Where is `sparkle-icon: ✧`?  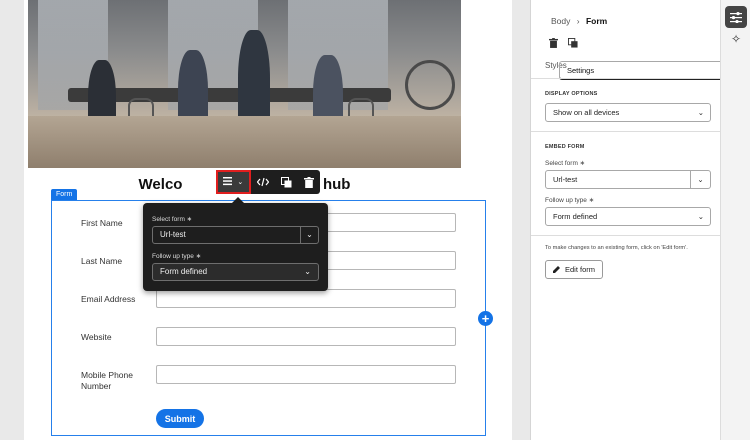 sparkle-icon: ✧ is located at coordinates (736, 39).